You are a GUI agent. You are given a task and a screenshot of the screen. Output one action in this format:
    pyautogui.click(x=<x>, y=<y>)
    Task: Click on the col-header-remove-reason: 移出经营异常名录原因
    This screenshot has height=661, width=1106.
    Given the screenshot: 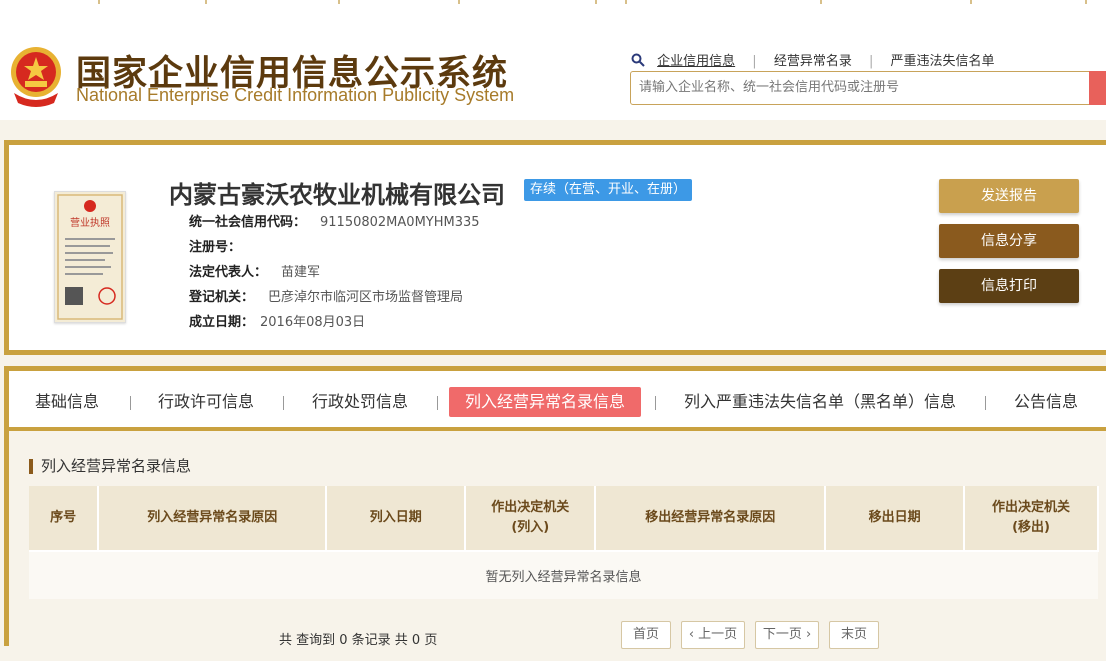 What is the action you would take?
    pyautogui.click(x=711, y=518)
    